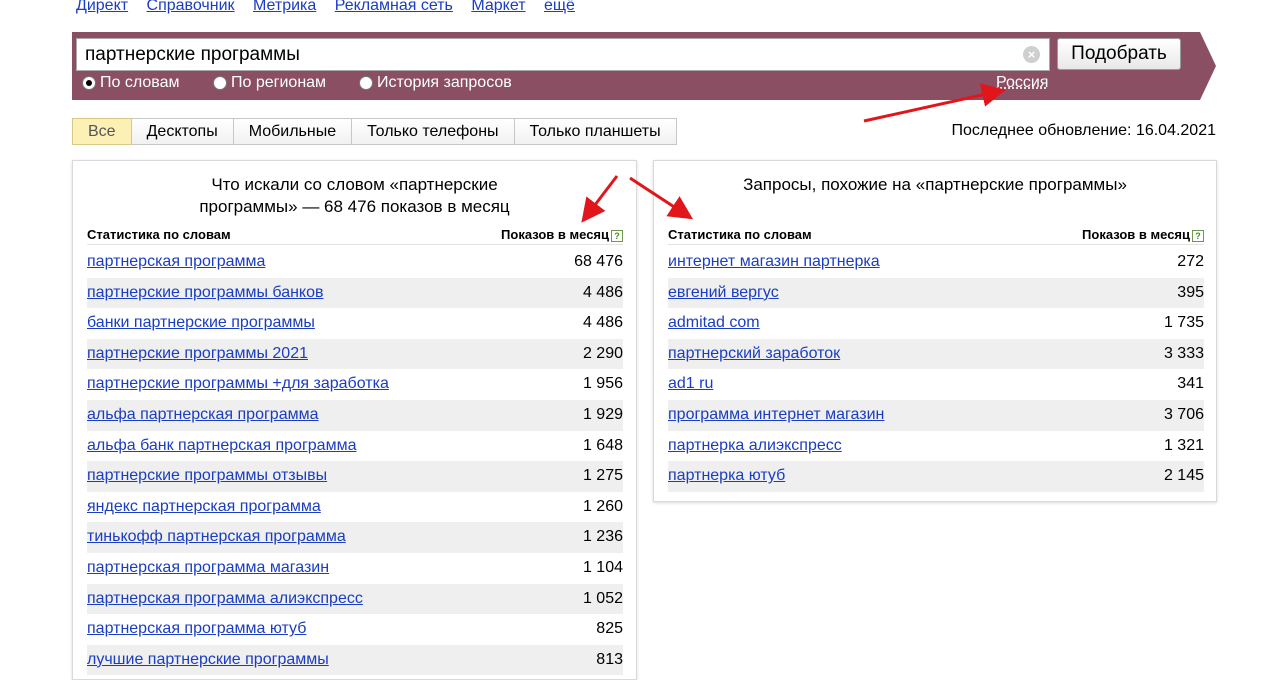 The width and height of the screenshot is (1288, 680). Describe the element at coordinates (498, 7) in the screenshot. I see `nav-link-market: Маркет` at that location.